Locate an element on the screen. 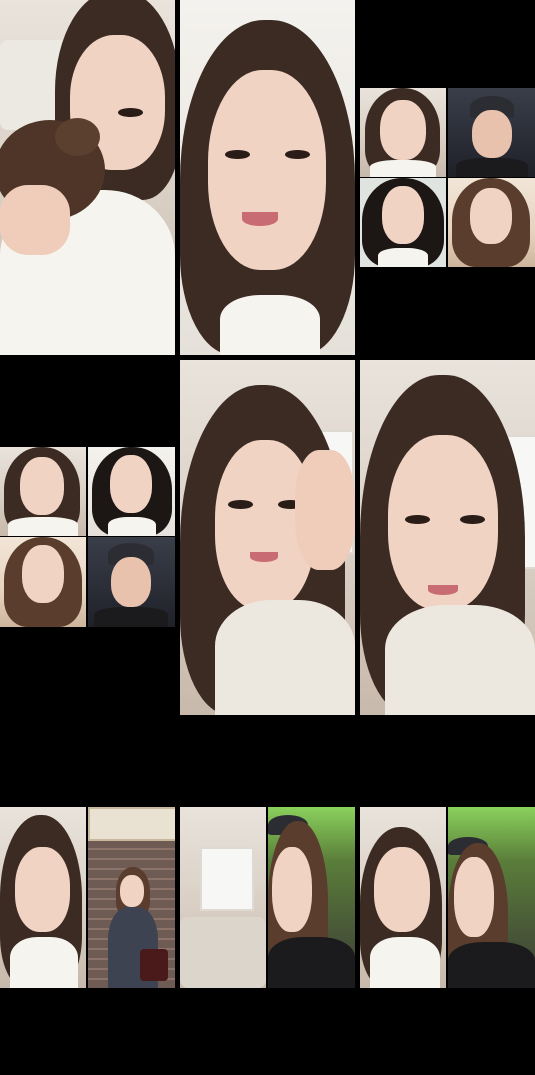  logo-badge is located at coordinates (154, 965).